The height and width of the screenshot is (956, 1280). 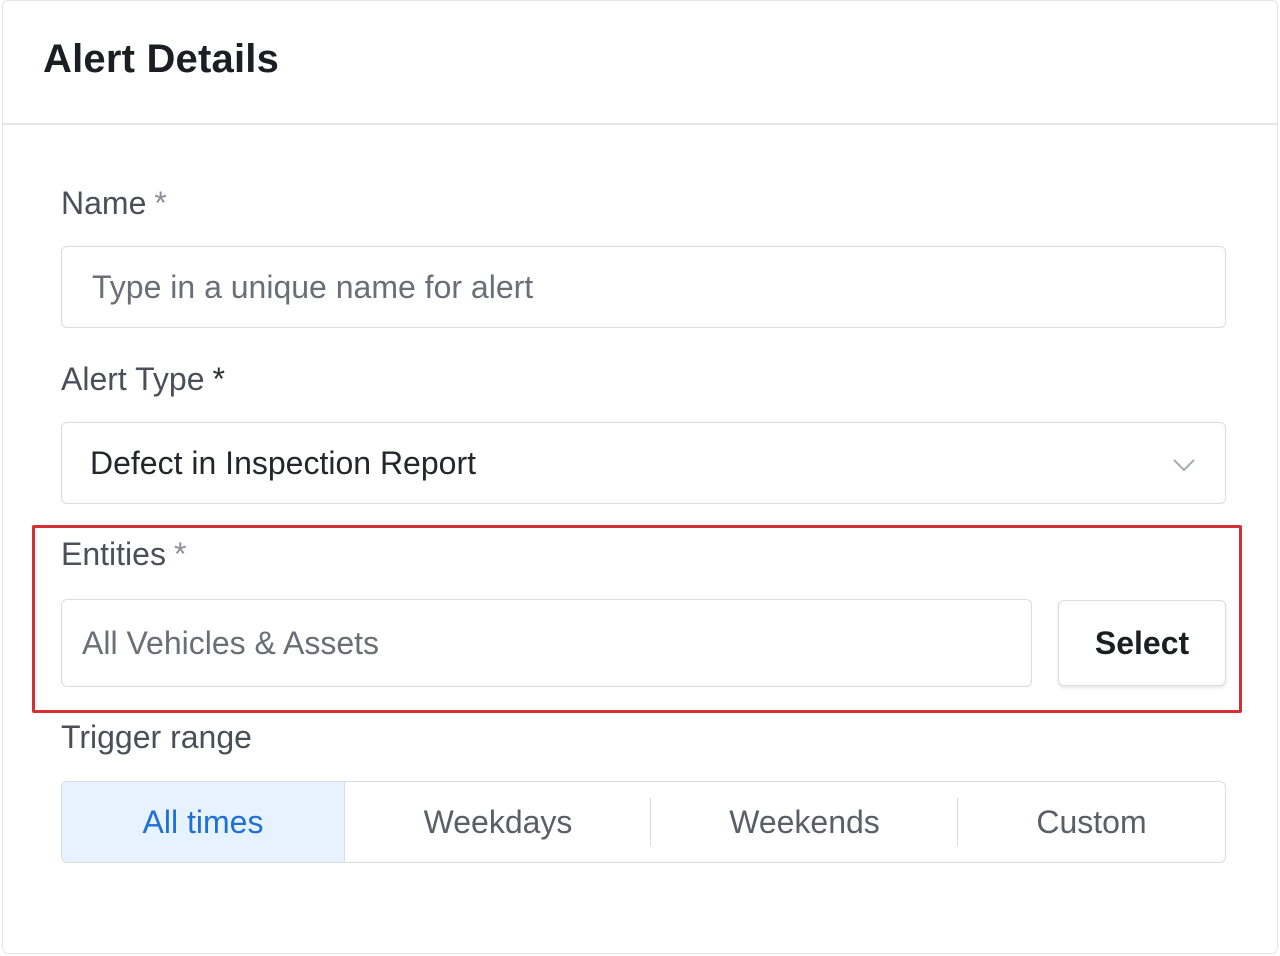 I want to click on name-input-placeholder: Type in a unique name for alert, so click(x=313, y=286).